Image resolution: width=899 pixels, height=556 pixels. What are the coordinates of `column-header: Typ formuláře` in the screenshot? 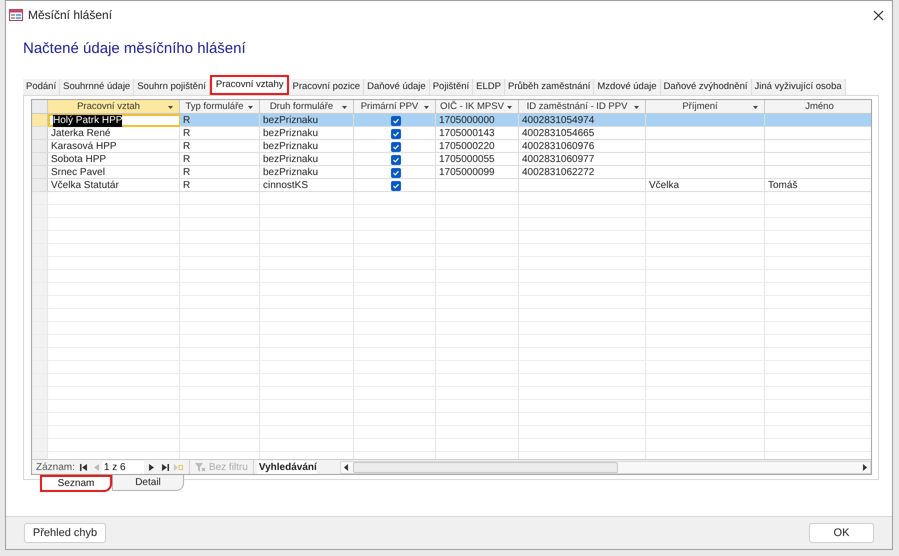 It's located at (220, 106).